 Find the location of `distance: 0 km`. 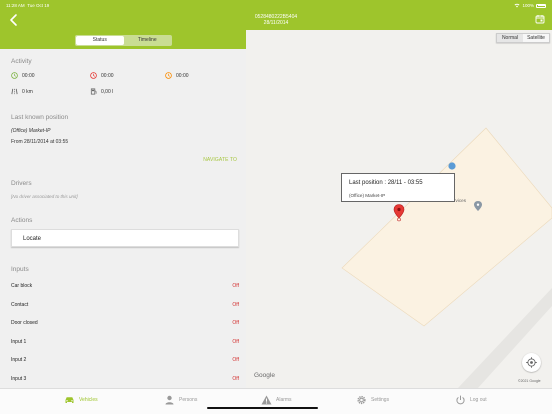

distance: 0 km is located at coordinates (22, 91).